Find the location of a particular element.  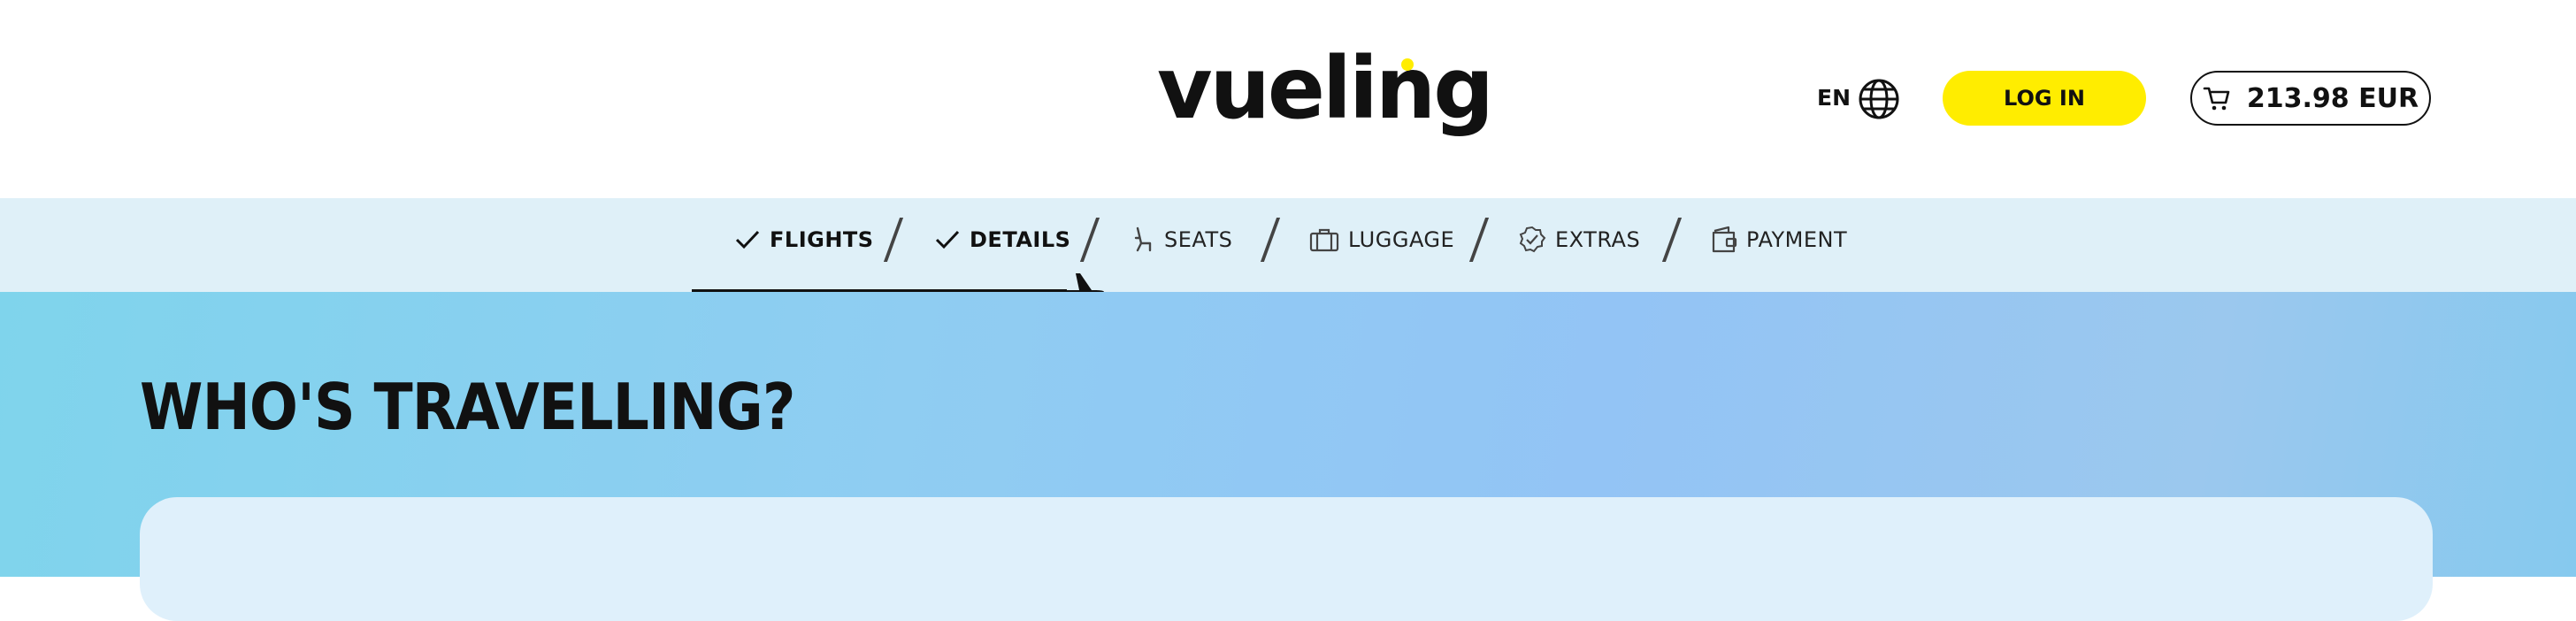

wallet-icon is located at coordinates (1724, 239).